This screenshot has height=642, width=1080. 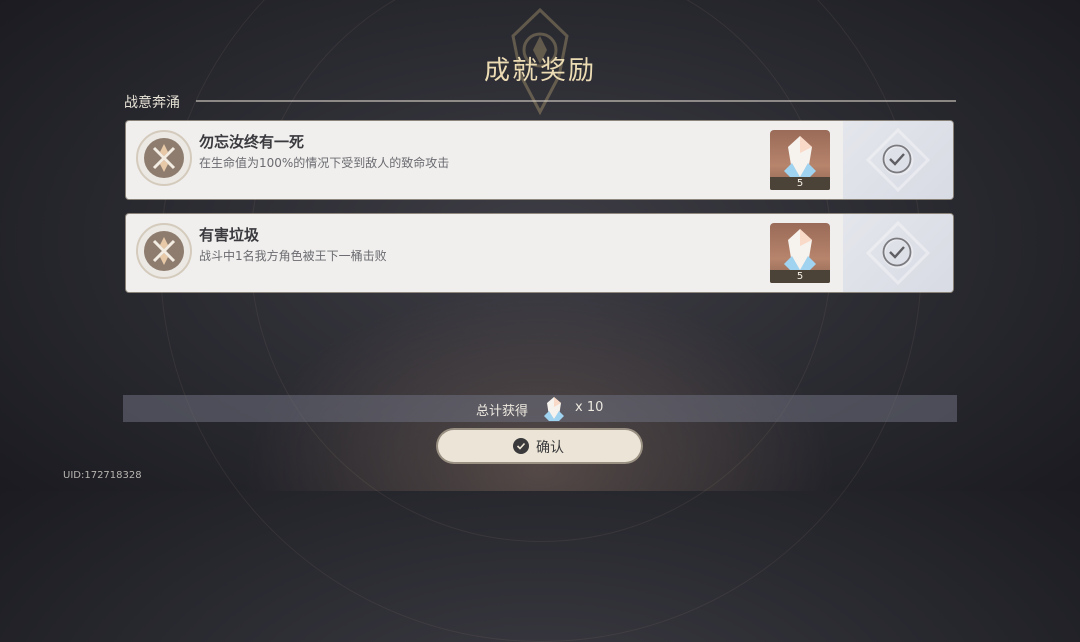 What do you see at coordinates (550, 448) in the screenshot?
I see `confirm-label: 确认` at bounding box center [550, 448].